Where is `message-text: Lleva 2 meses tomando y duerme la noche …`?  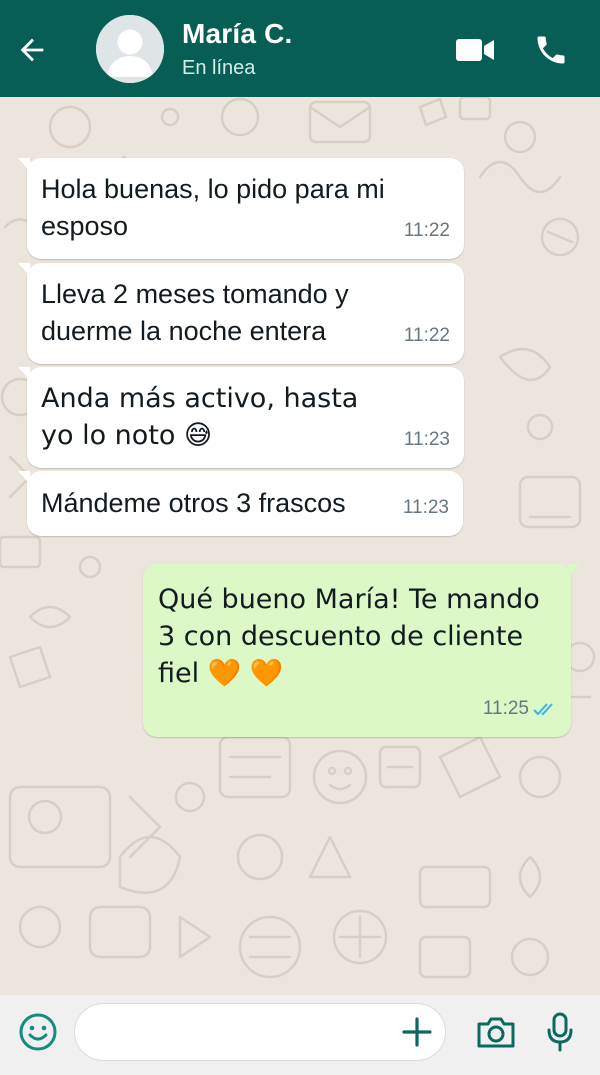
message-text: Lleva 2 meses tomando y duerme la noche … is located at coordinates (195, 312).